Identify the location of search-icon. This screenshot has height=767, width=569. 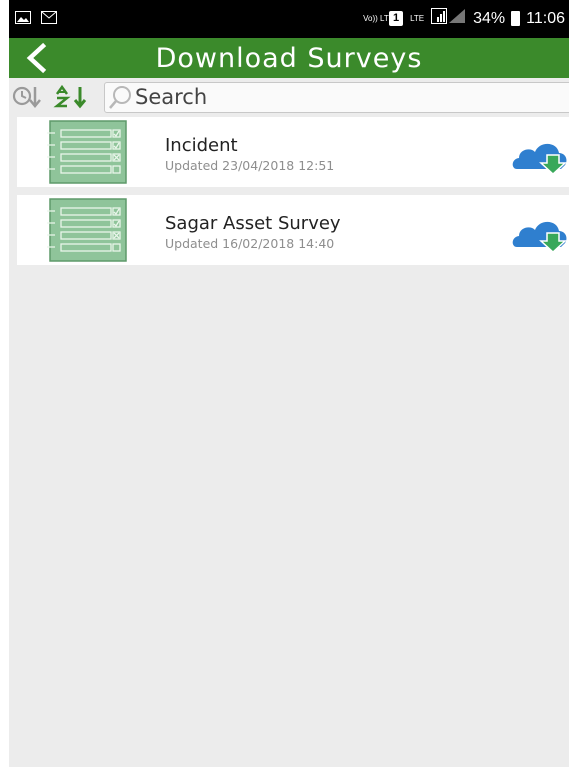
(120, 97).